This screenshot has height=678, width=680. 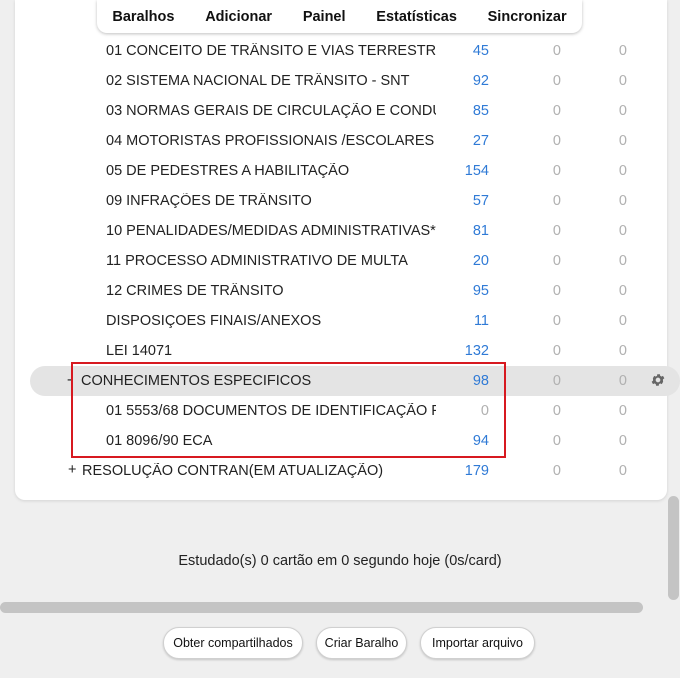 What do you see at coordinates (480, 231) in the screenshot?
I see `deck-new-count: 81` at bounding box center [480, 231].